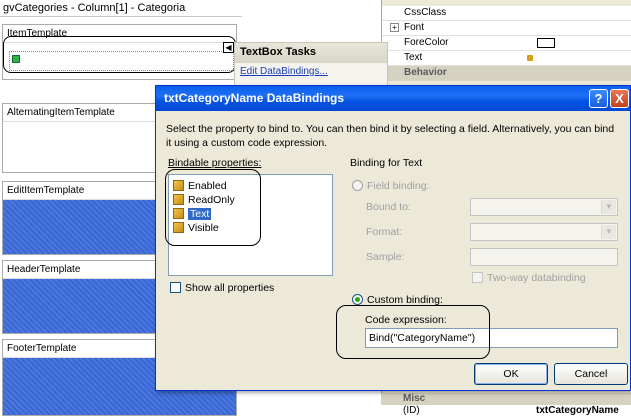 This screenshot has width=631, height=416. What do you see at coordinates (591, 374) in the screenshot?
I see `cancel-button: Cancel` at bounding box center [591, 374].